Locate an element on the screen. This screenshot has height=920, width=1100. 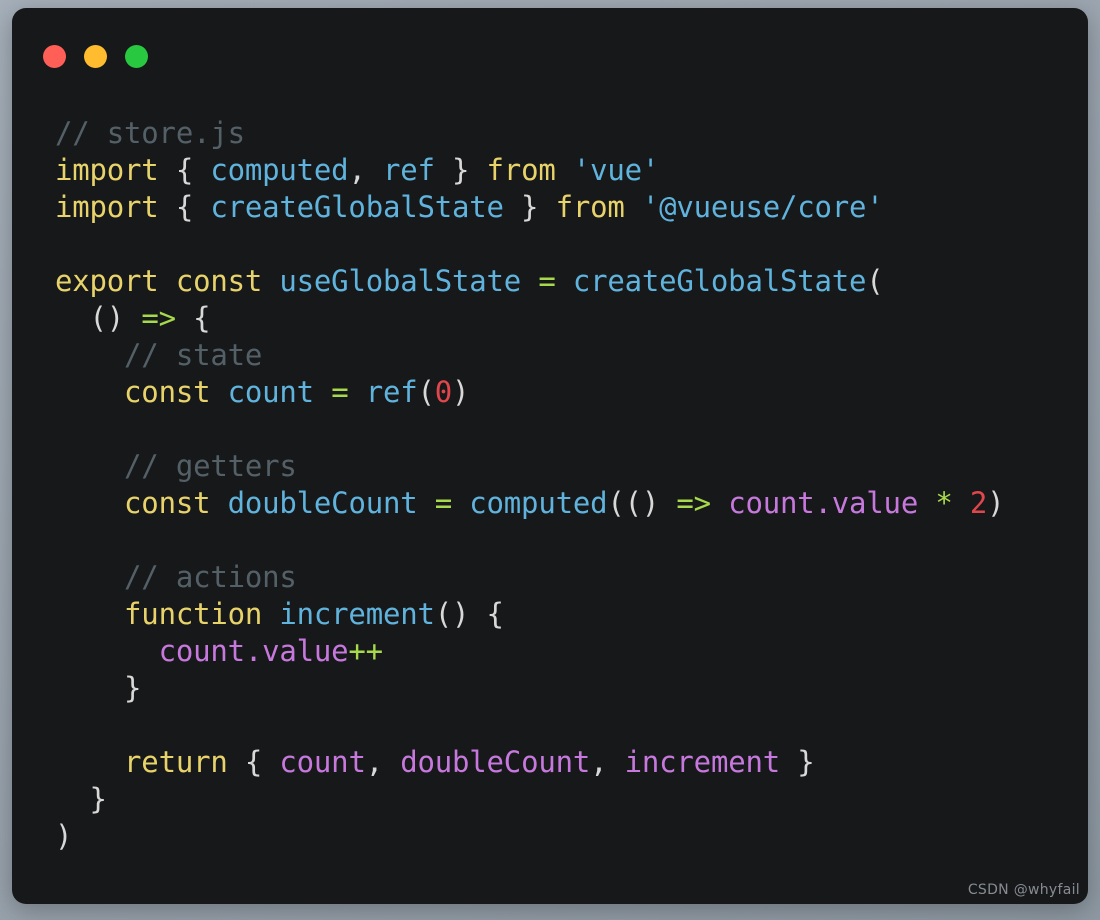
code-token-keyword: return is located at coordinates (176, 762).